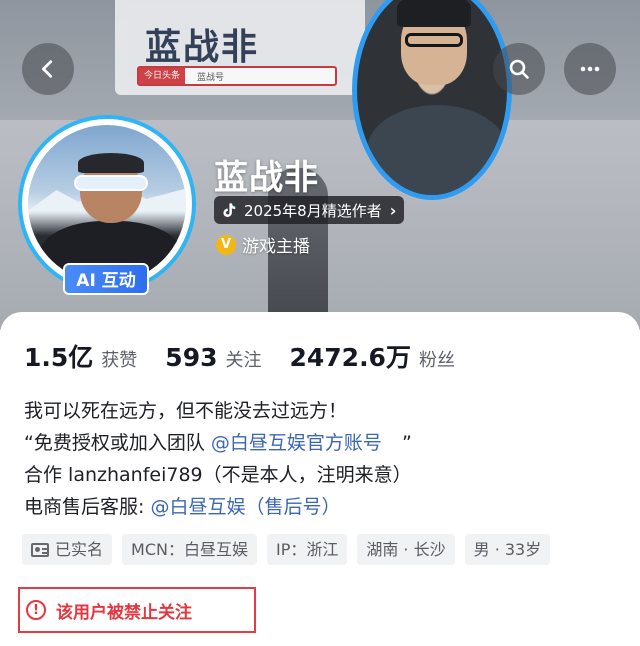  I want to click on tag-label: MCN：白昼互娱, so click(189, 549).